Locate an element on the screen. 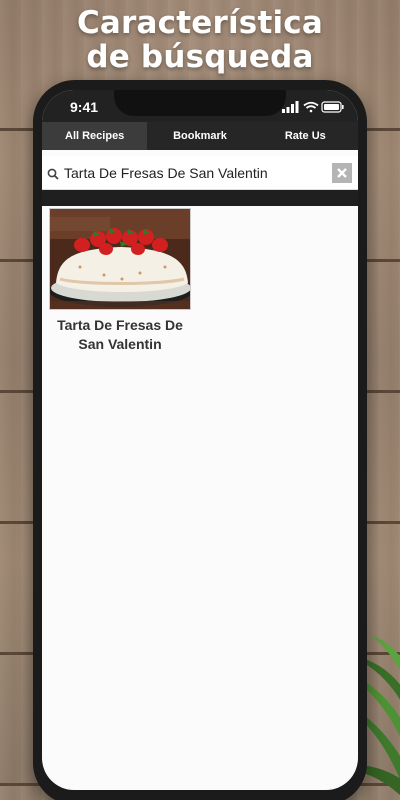 The image size is (400, 800). recipe-title: Tarta De Fresas De San Valentin is located at coordinates (120, 334).